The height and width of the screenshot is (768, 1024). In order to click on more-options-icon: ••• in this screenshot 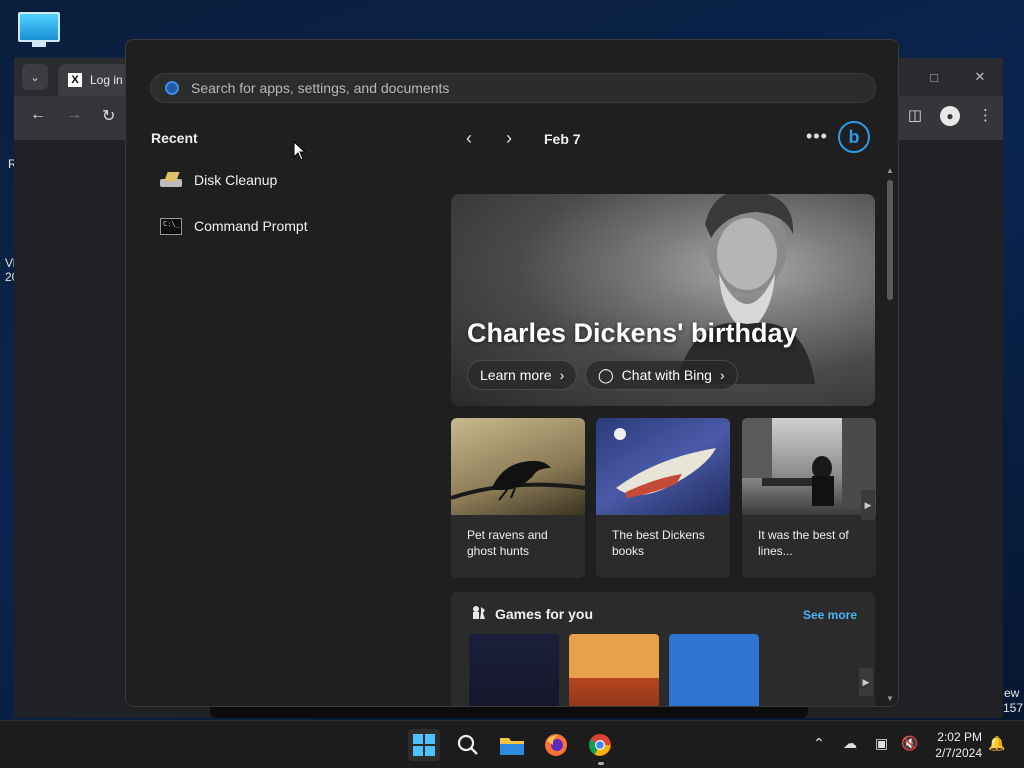, I will do `click(817, 136)`.